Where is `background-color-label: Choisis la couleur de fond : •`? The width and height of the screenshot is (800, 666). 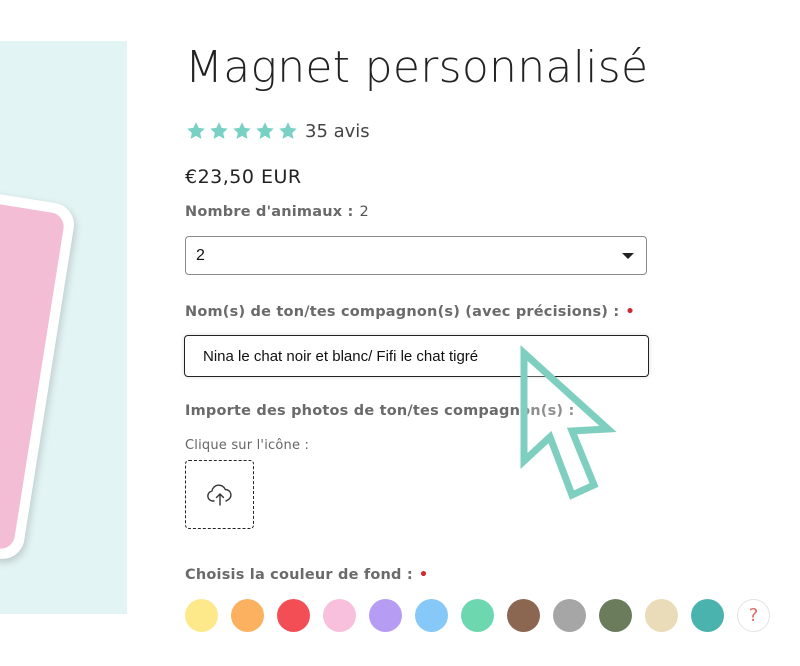 background-color-label: Choisis la couleur de fond : • is located at coordinates (306, 575).